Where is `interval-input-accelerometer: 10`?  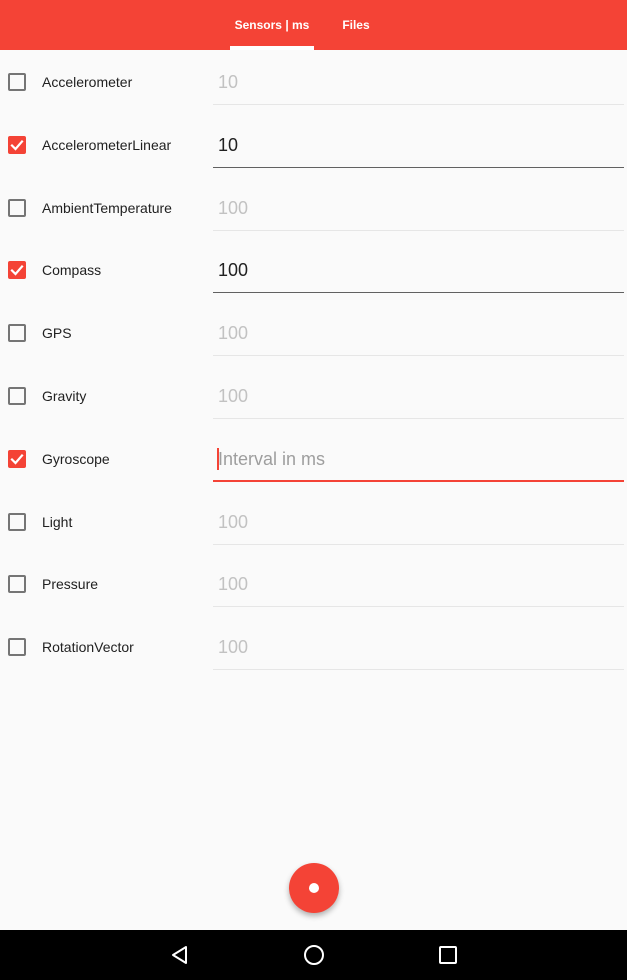 interval-input-accelerometer: 10 is located at coordinates (418, 82).